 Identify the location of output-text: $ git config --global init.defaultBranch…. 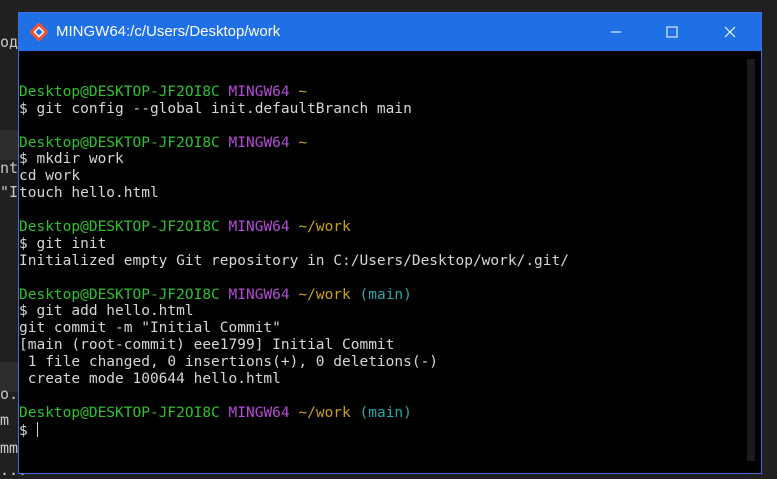
(215, 108).